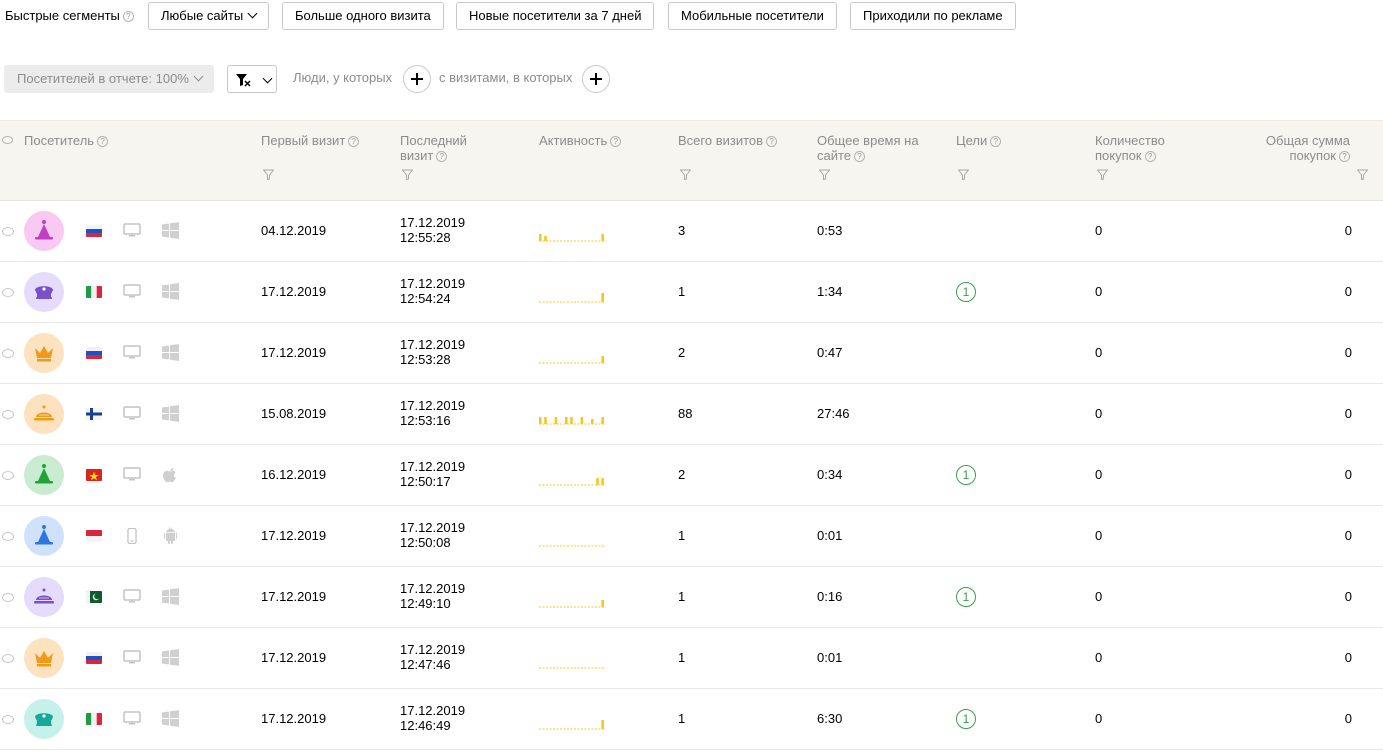 The image size is (1383, 754). What do you see at coordinates (1130, 148) in the screenshot?
I see `column-purchases: Количество покупок?` at bounding box center [1130, 148].